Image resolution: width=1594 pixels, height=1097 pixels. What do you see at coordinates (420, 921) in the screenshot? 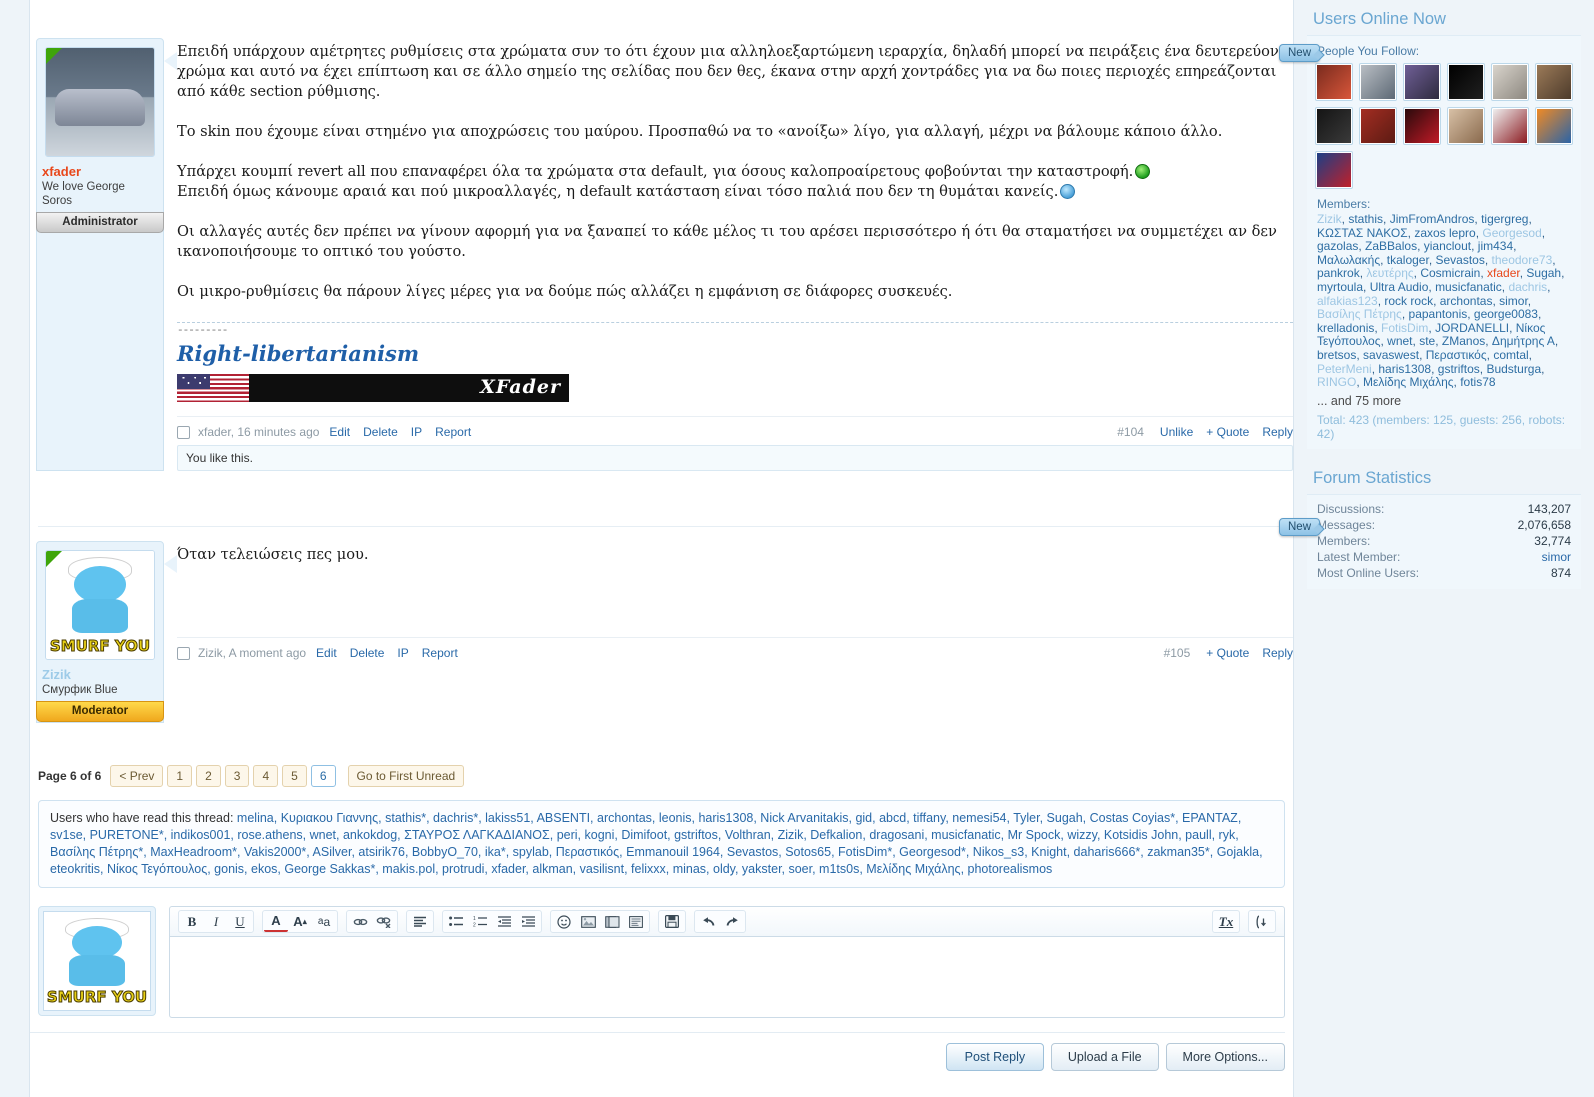
I see `align-button` at bounding box center [420, 921].